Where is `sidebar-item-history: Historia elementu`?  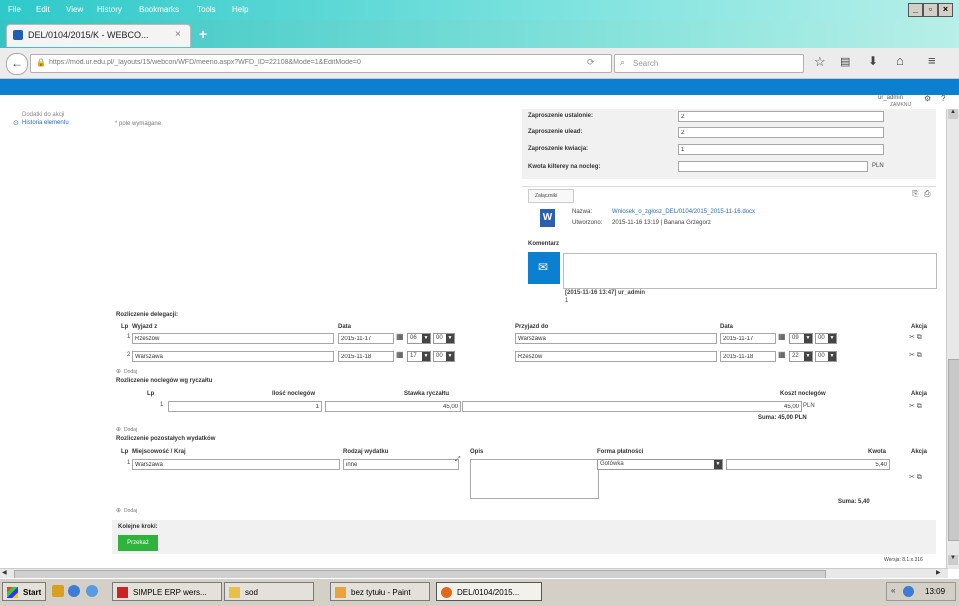
sidebar-item-history: Historia elementu is located at coordinates (45, 123).